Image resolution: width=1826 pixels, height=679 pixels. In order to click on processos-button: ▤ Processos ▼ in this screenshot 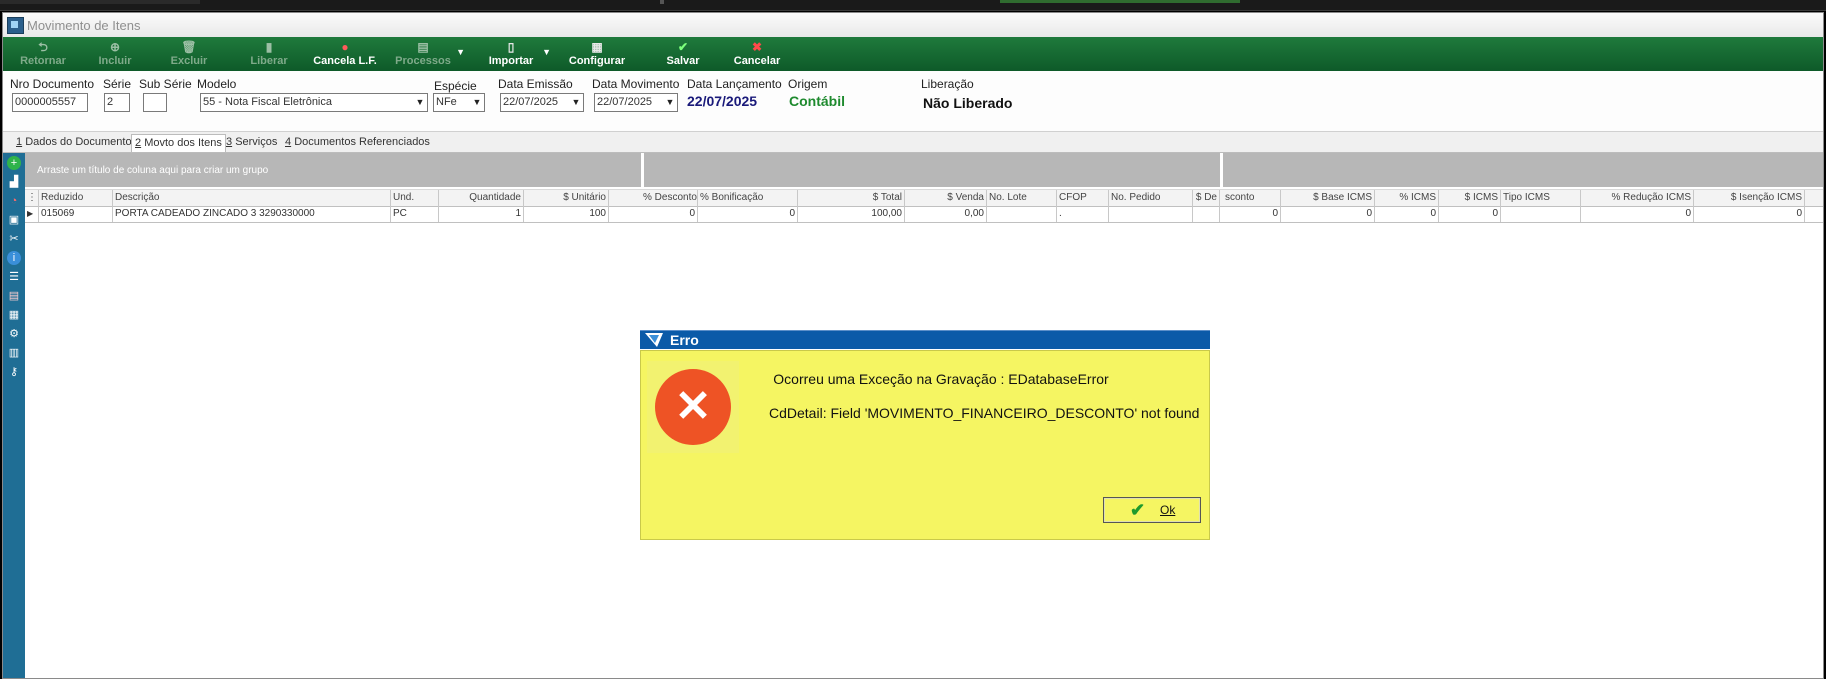, I will do `click(429, 54)`.